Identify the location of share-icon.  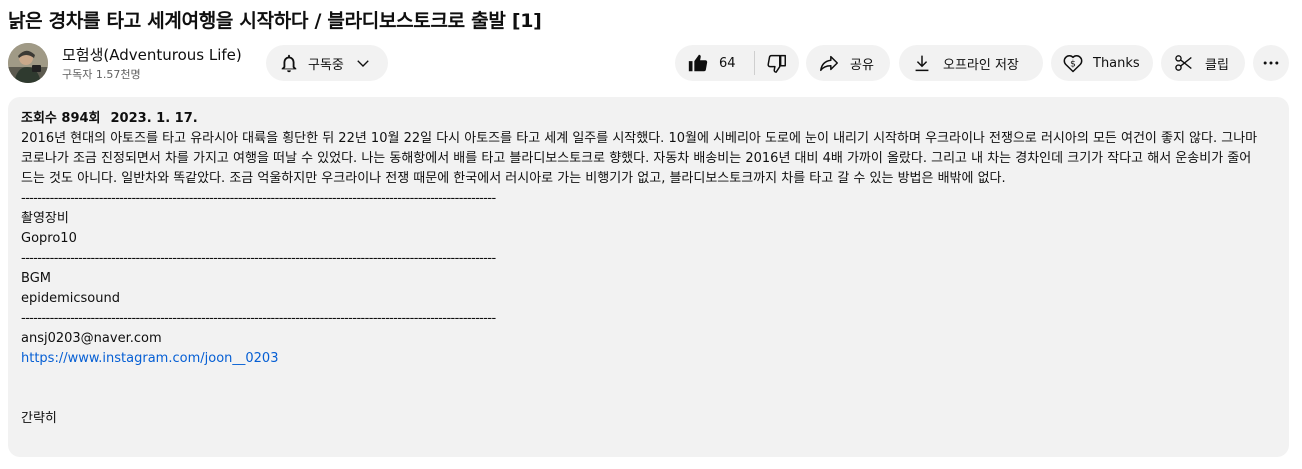
(829, 63).